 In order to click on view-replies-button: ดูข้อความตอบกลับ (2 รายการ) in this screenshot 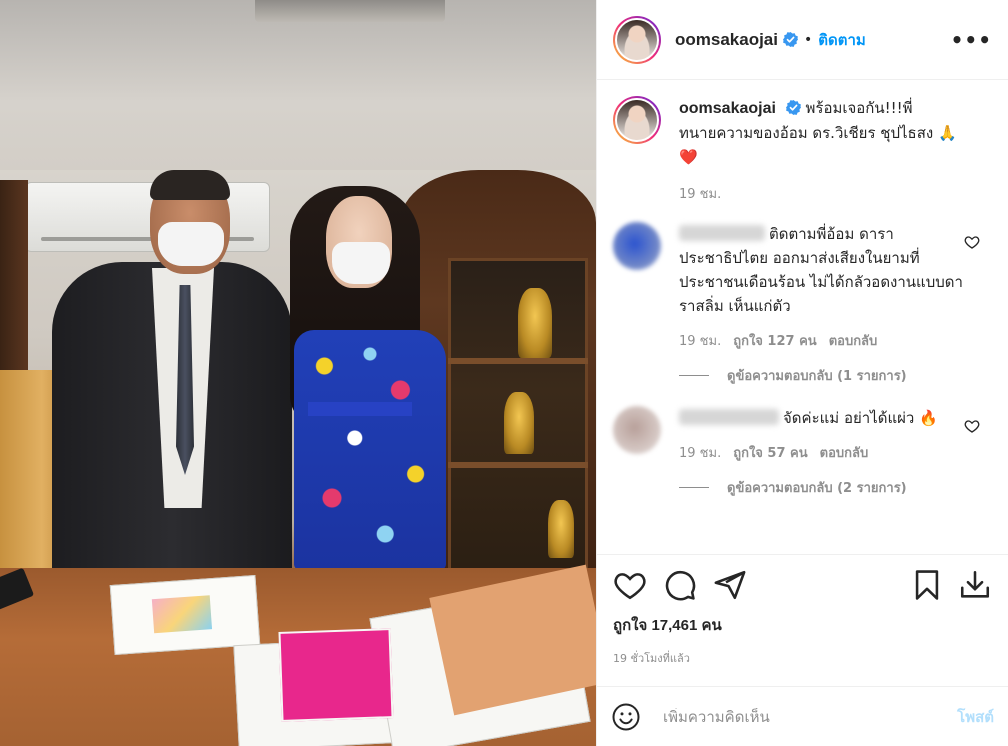, I will do `click(835, 487)`.